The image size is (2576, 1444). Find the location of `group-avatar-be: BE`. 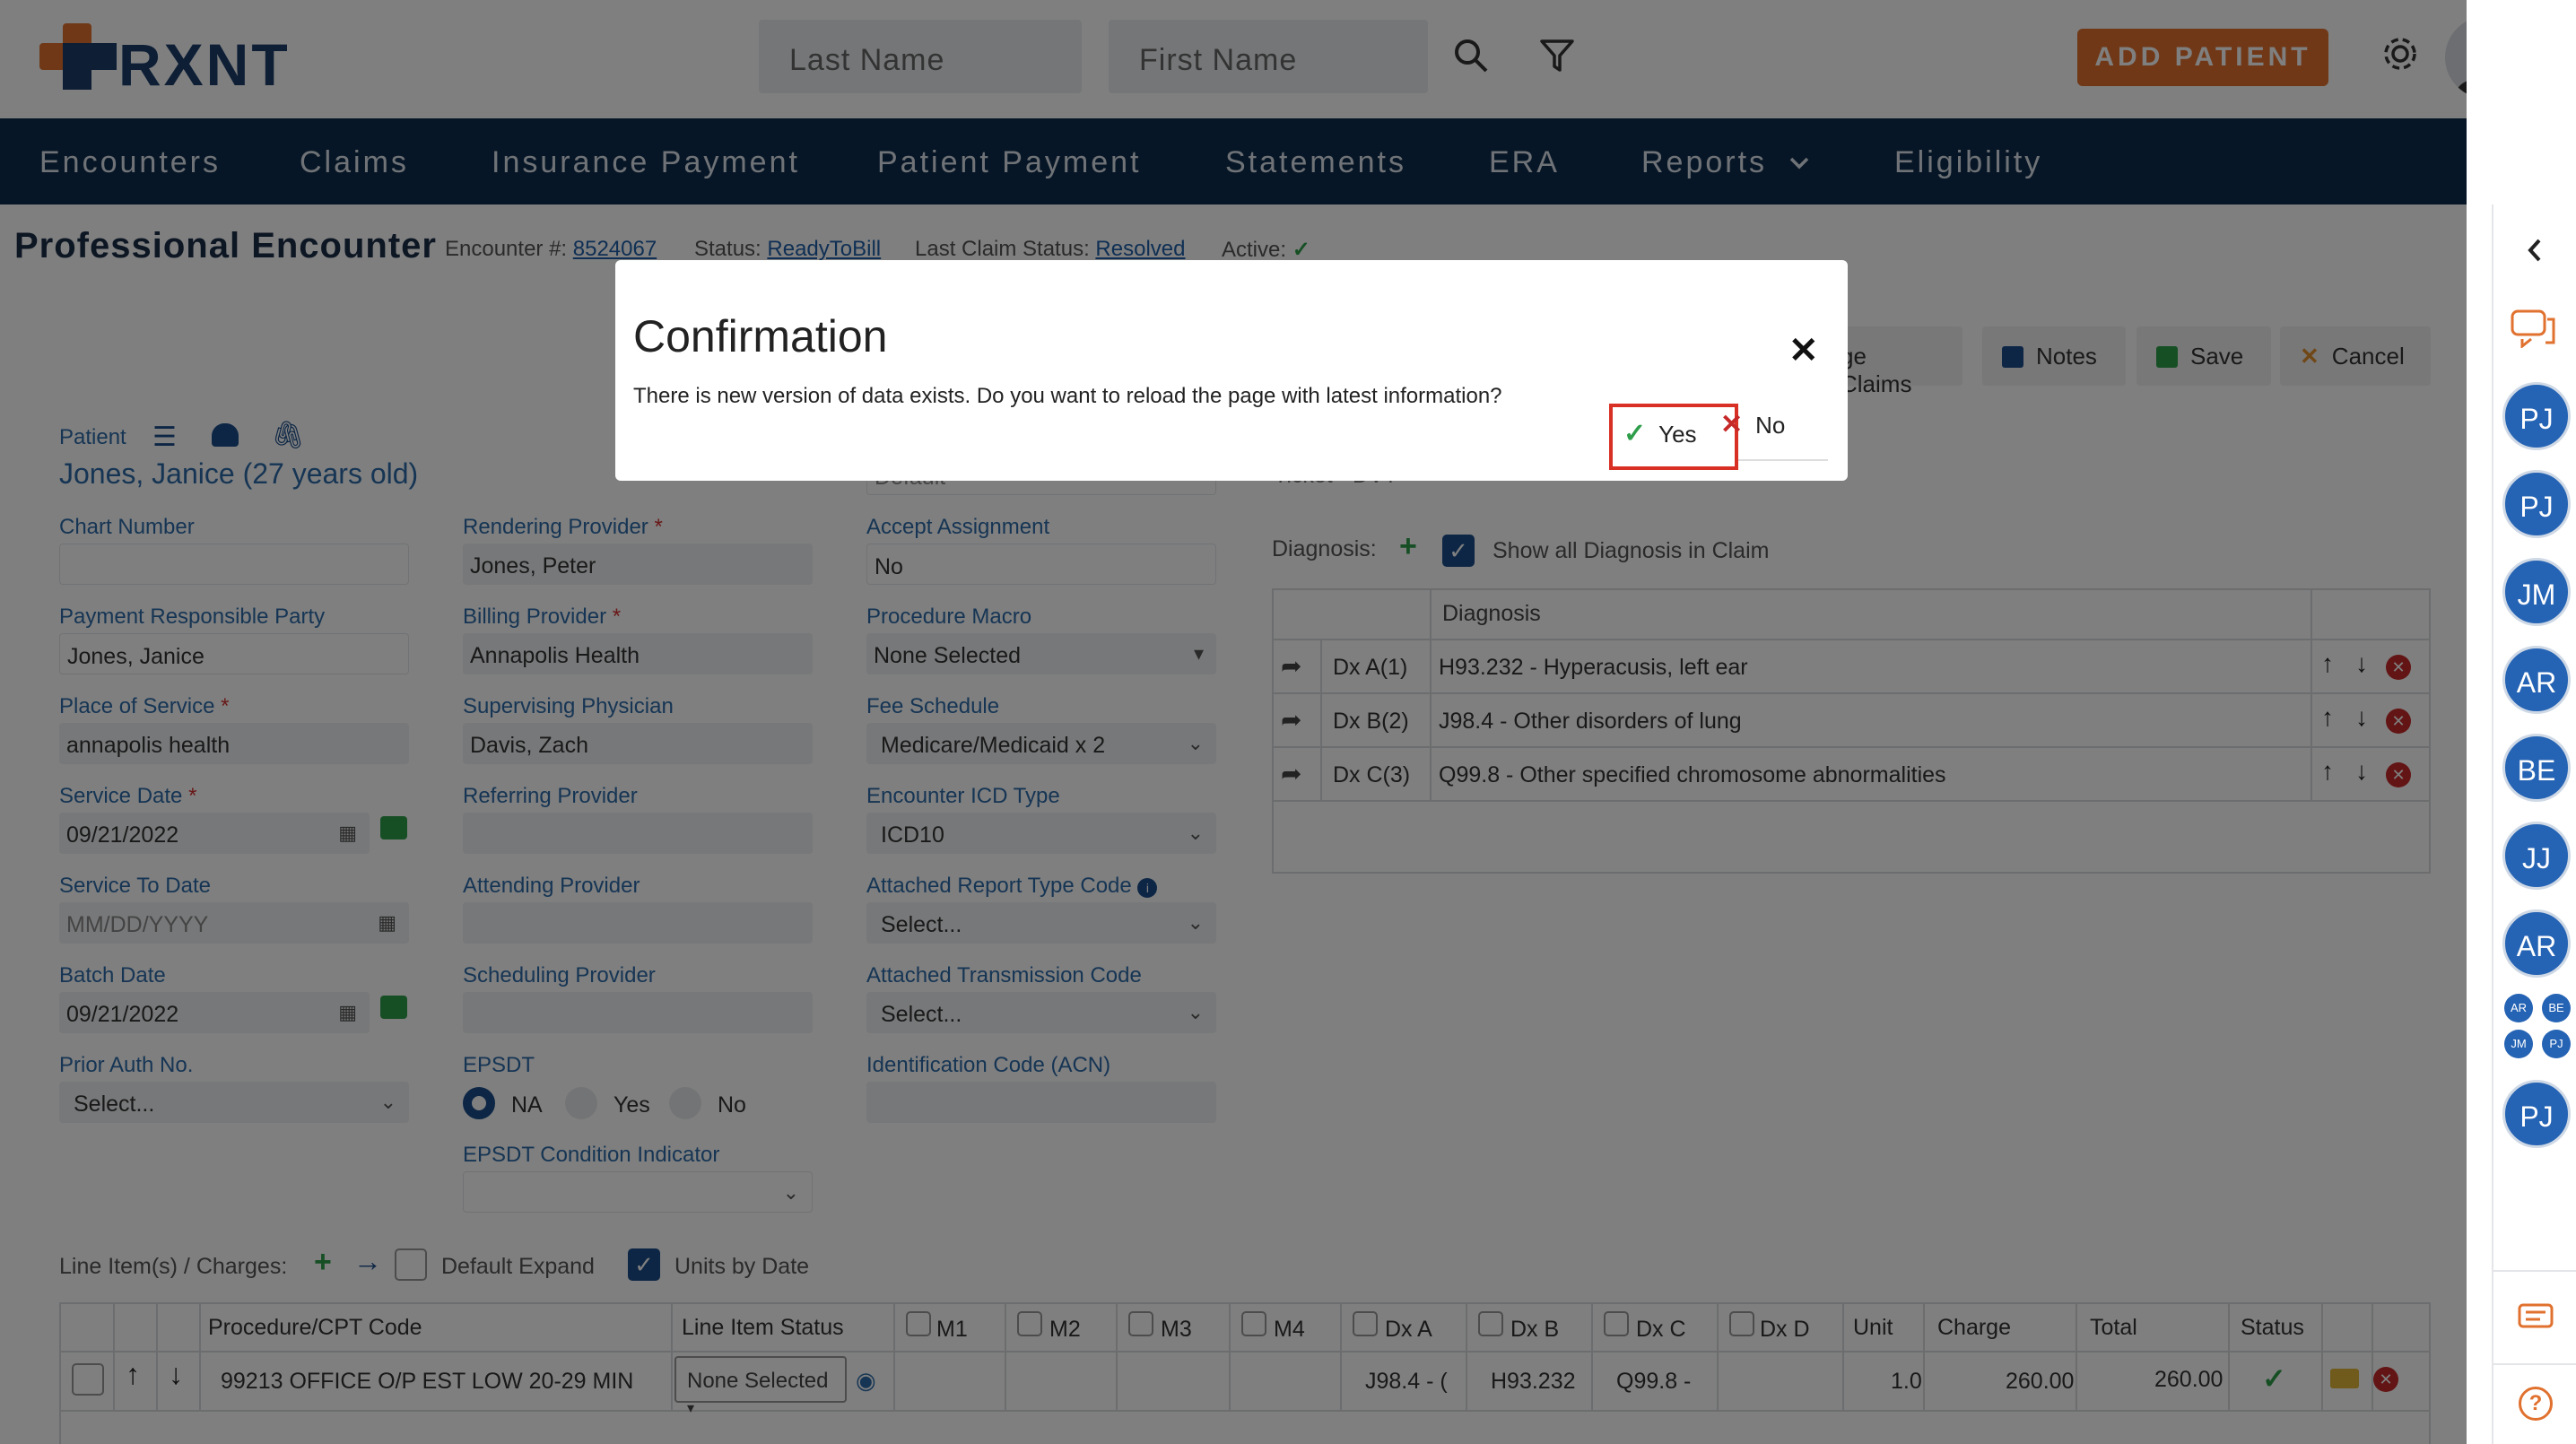

group-avatar-be: BE is located at coordinates (2556, 1008).